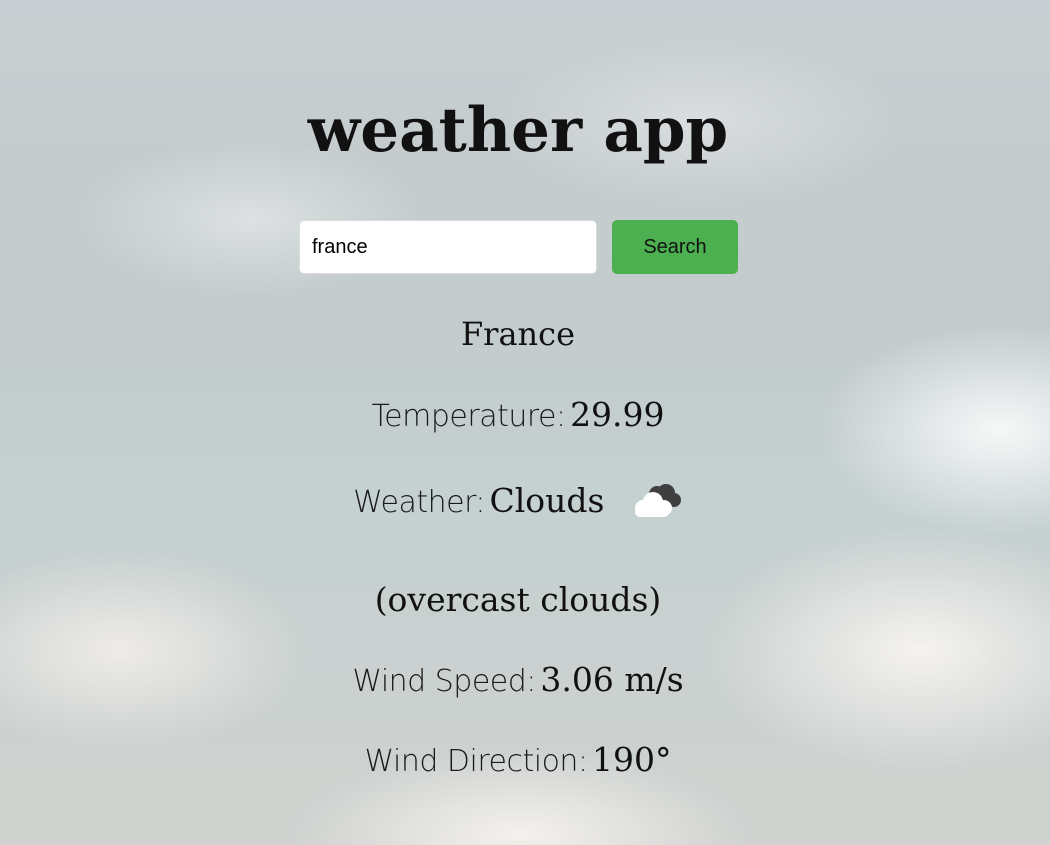  What do you see at coordinates (419, 502) in the screenshot?
I see `weather-label: Weather:` at bounding box center [419, 502].